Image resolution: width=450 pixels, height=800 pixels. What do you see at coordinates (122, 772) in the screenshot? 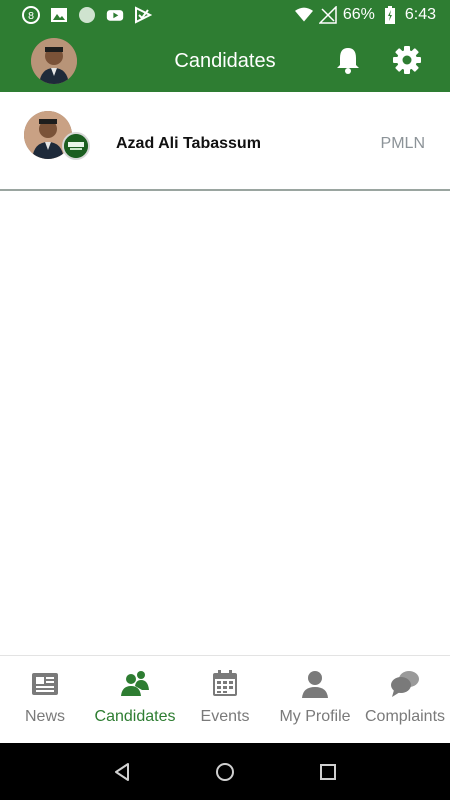
I see `back-icon` at bounding box center [122, 772].